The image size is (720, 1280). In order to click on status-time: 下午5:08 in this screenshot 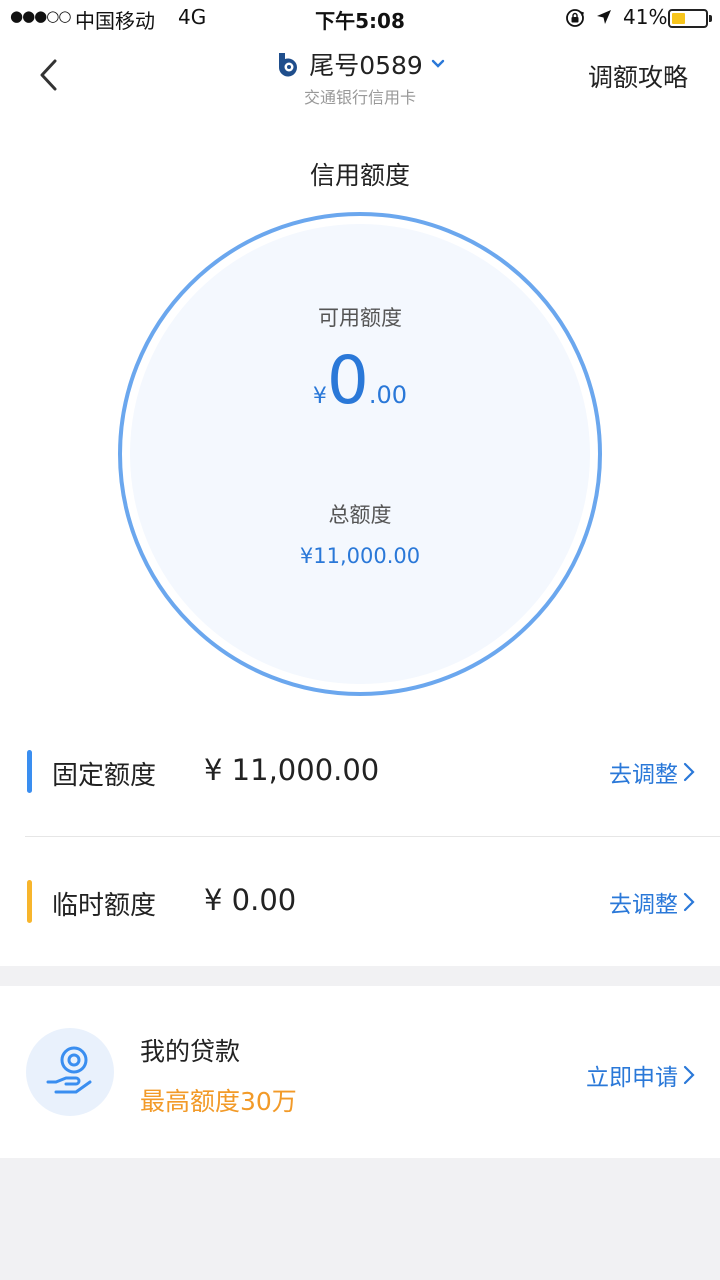, I will do `click(360, 21)`.